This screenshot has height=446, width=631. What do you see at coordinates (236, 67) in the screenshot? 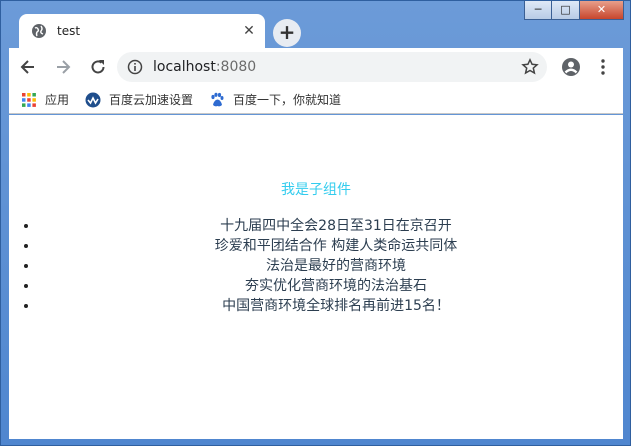
I see `url-port: :8080` at bounding box center [236, 67].